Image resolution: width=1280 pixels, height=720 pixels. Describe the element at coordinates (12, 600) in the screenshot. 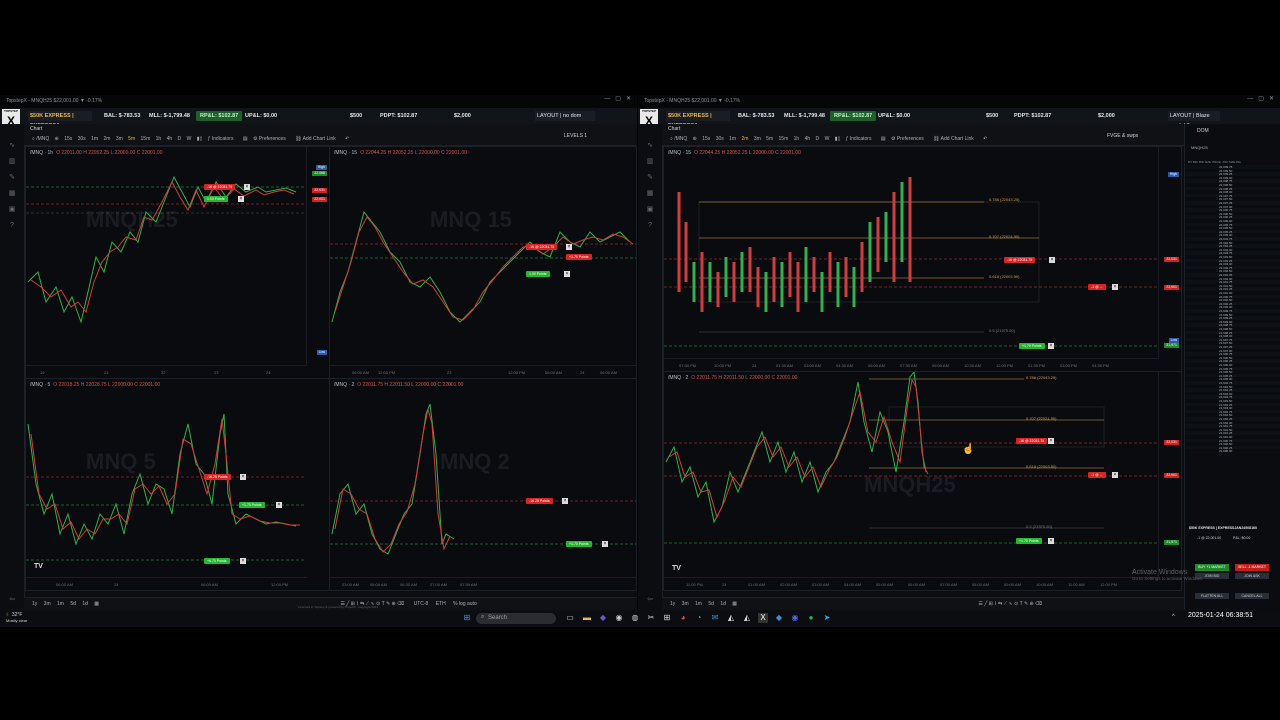

I see `logout-icon: ⇦` at that location.